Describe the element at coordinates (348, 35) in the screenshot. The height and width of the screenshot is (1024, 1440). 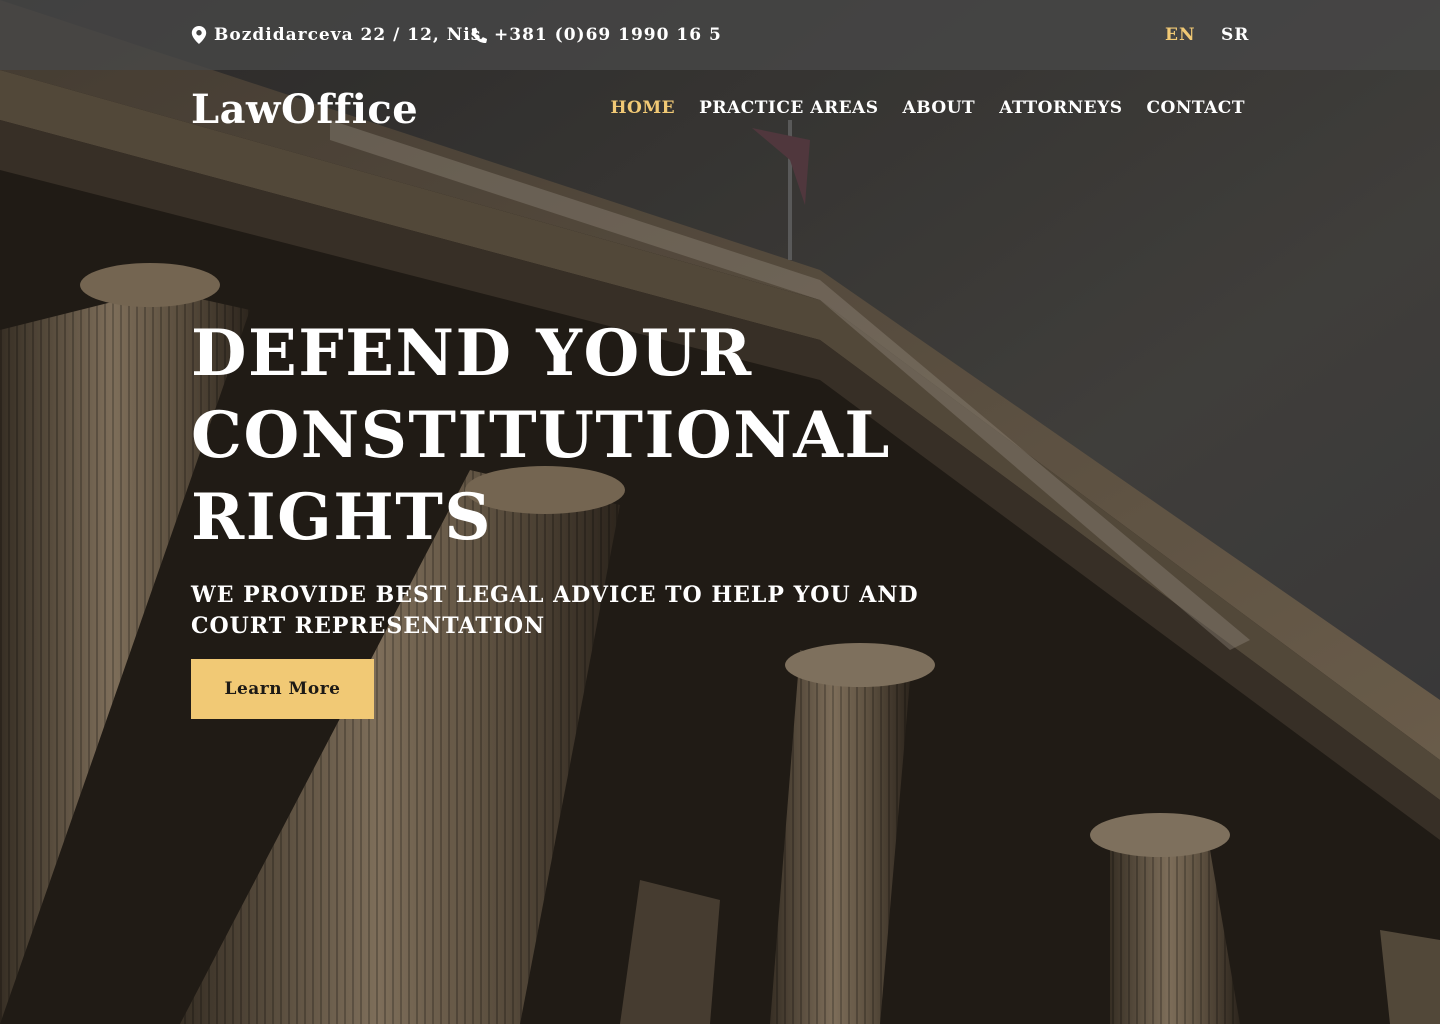
I see `address-text: Bozdidarceva 22 / 12, Nis` at that location.